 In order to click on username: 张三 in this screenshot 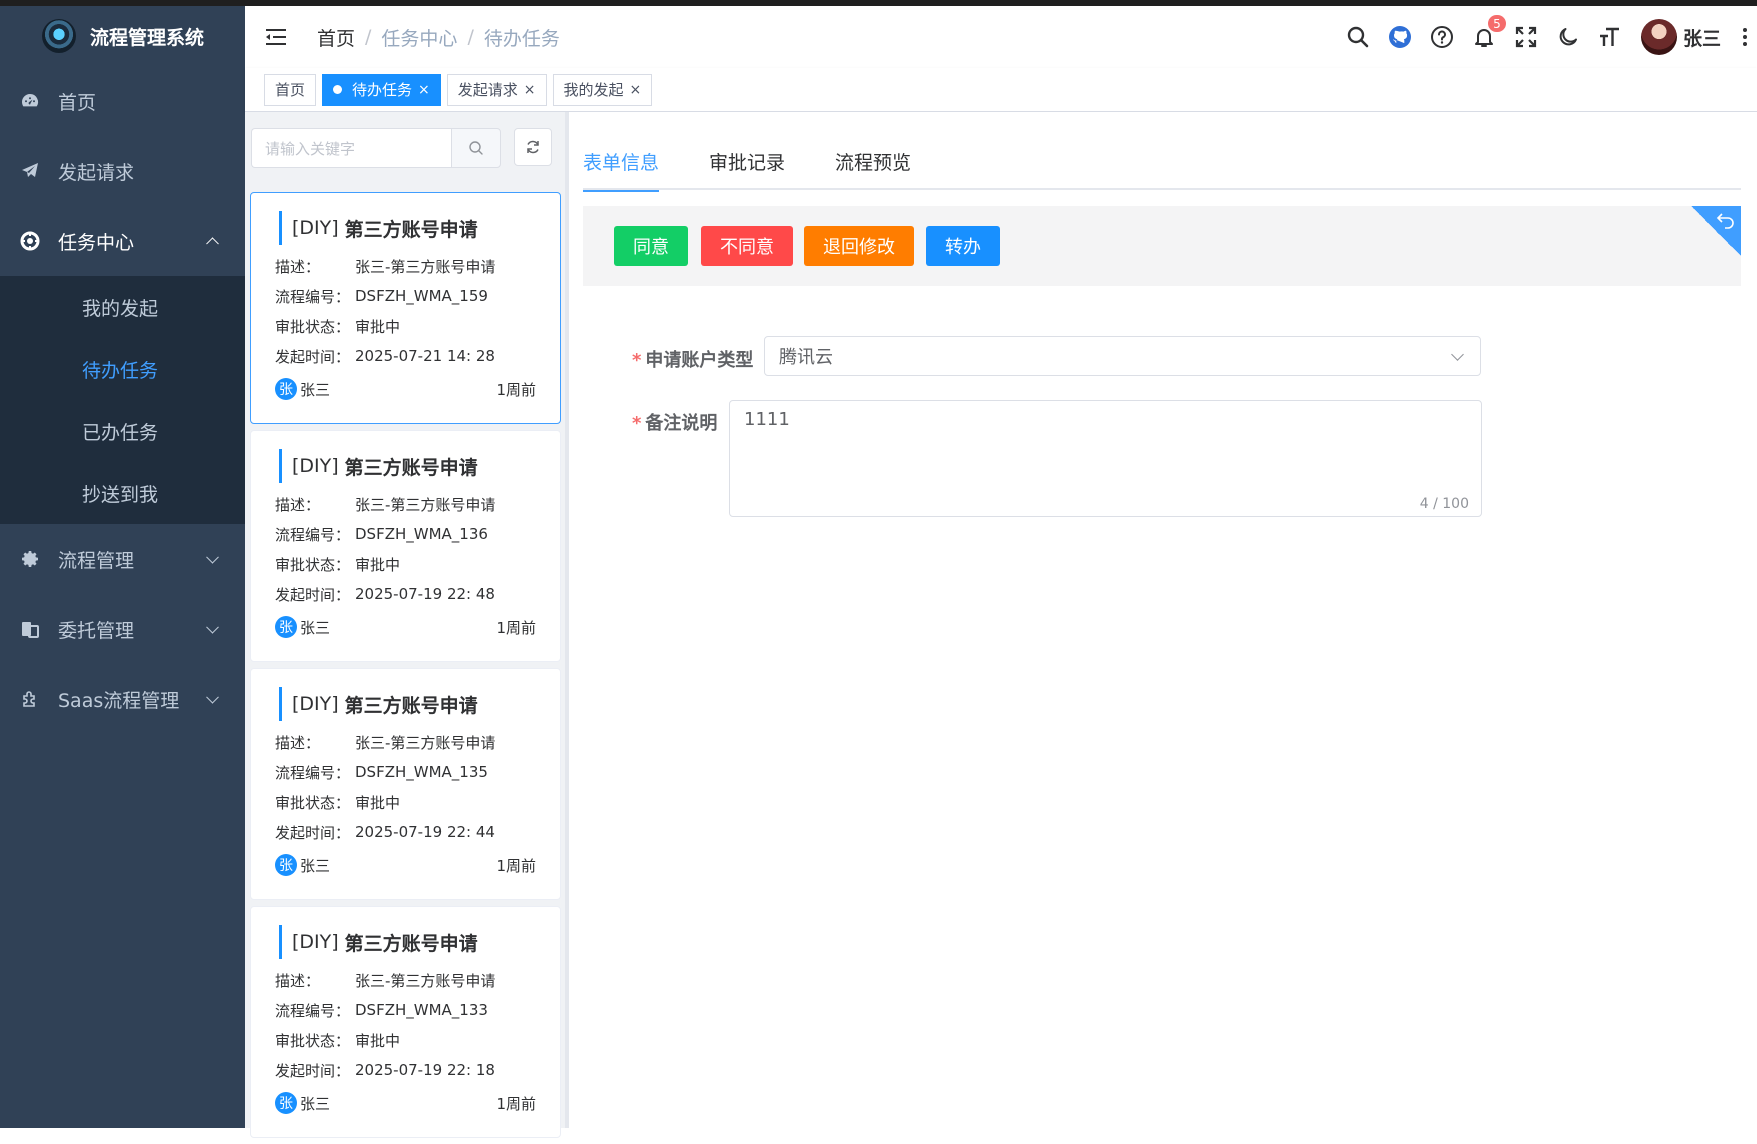, I will do `click(1702, 37)`.